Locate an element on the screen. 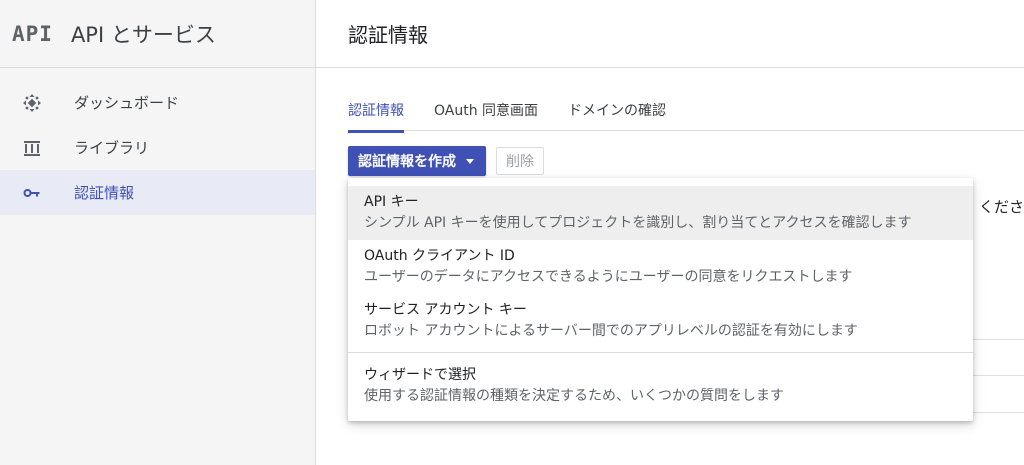 Image resolution: width=1024 pixels, height=465 pixels. sidebar-nav: ダッシュボード ライブラリ 認証情報 is located at coordinates (157, 141).